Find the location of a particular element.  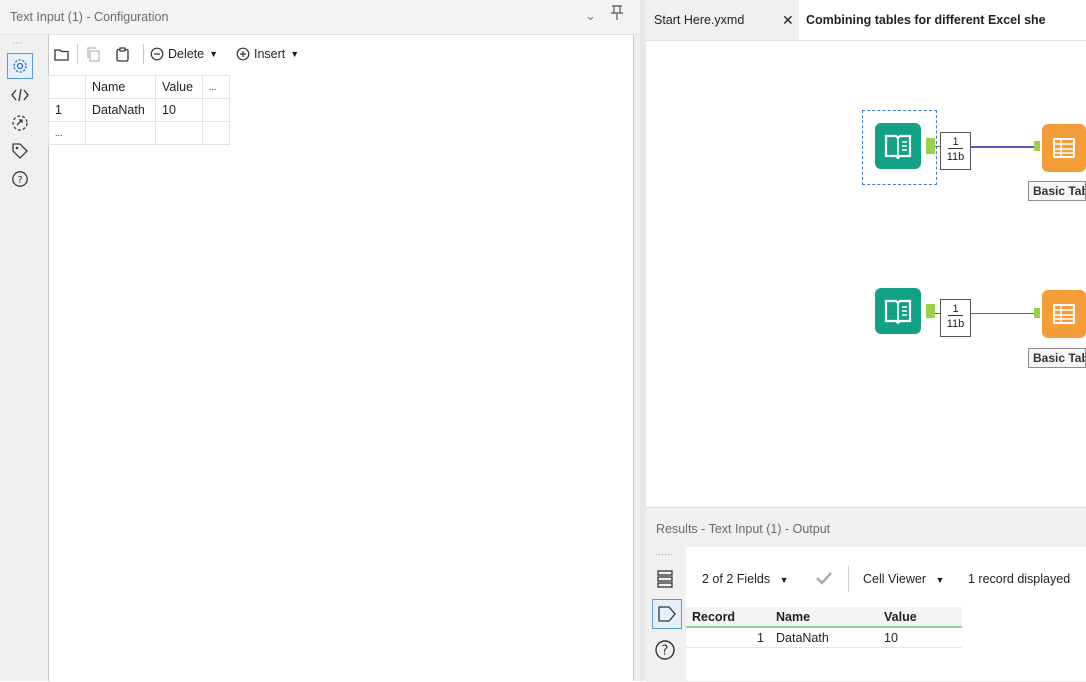

tab-start-here: Start Here.yxmd is located at coordinates (722, 20).